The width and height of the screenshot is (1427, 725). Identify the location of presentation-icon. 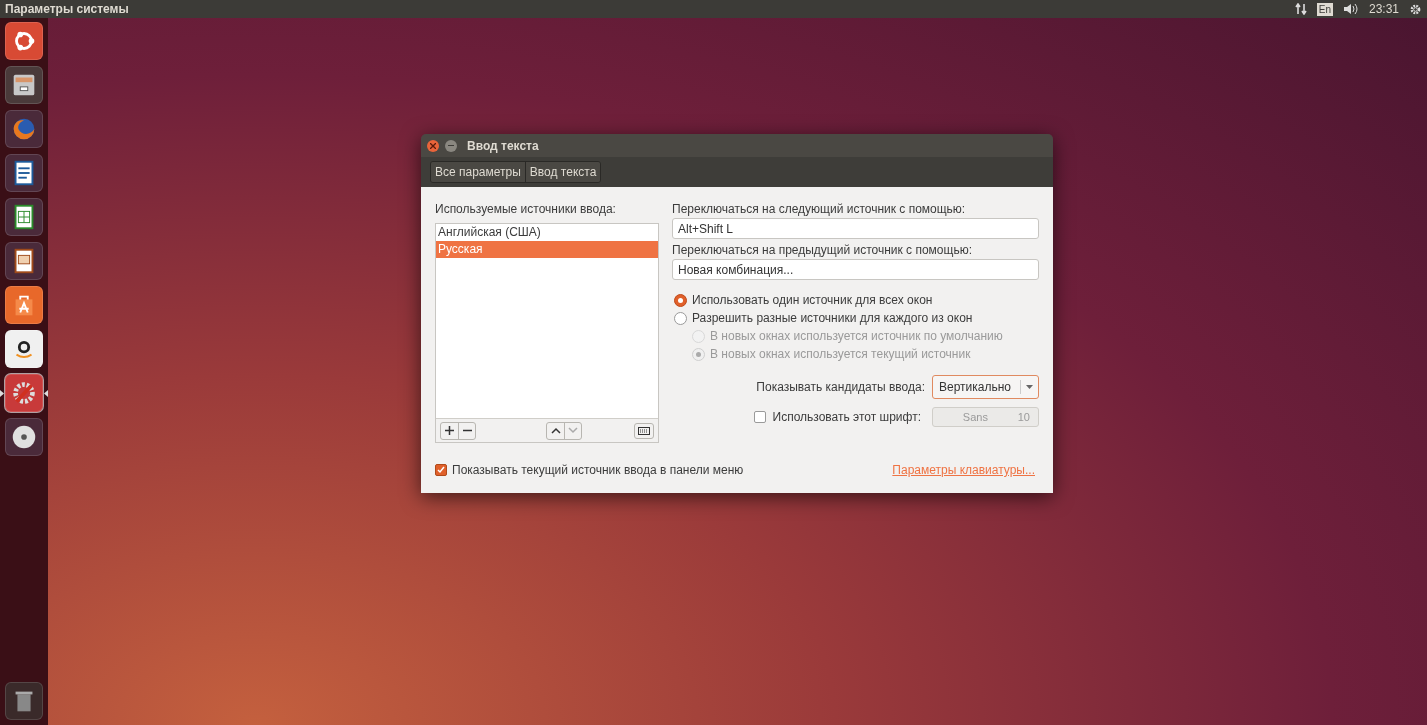
(24, 261).